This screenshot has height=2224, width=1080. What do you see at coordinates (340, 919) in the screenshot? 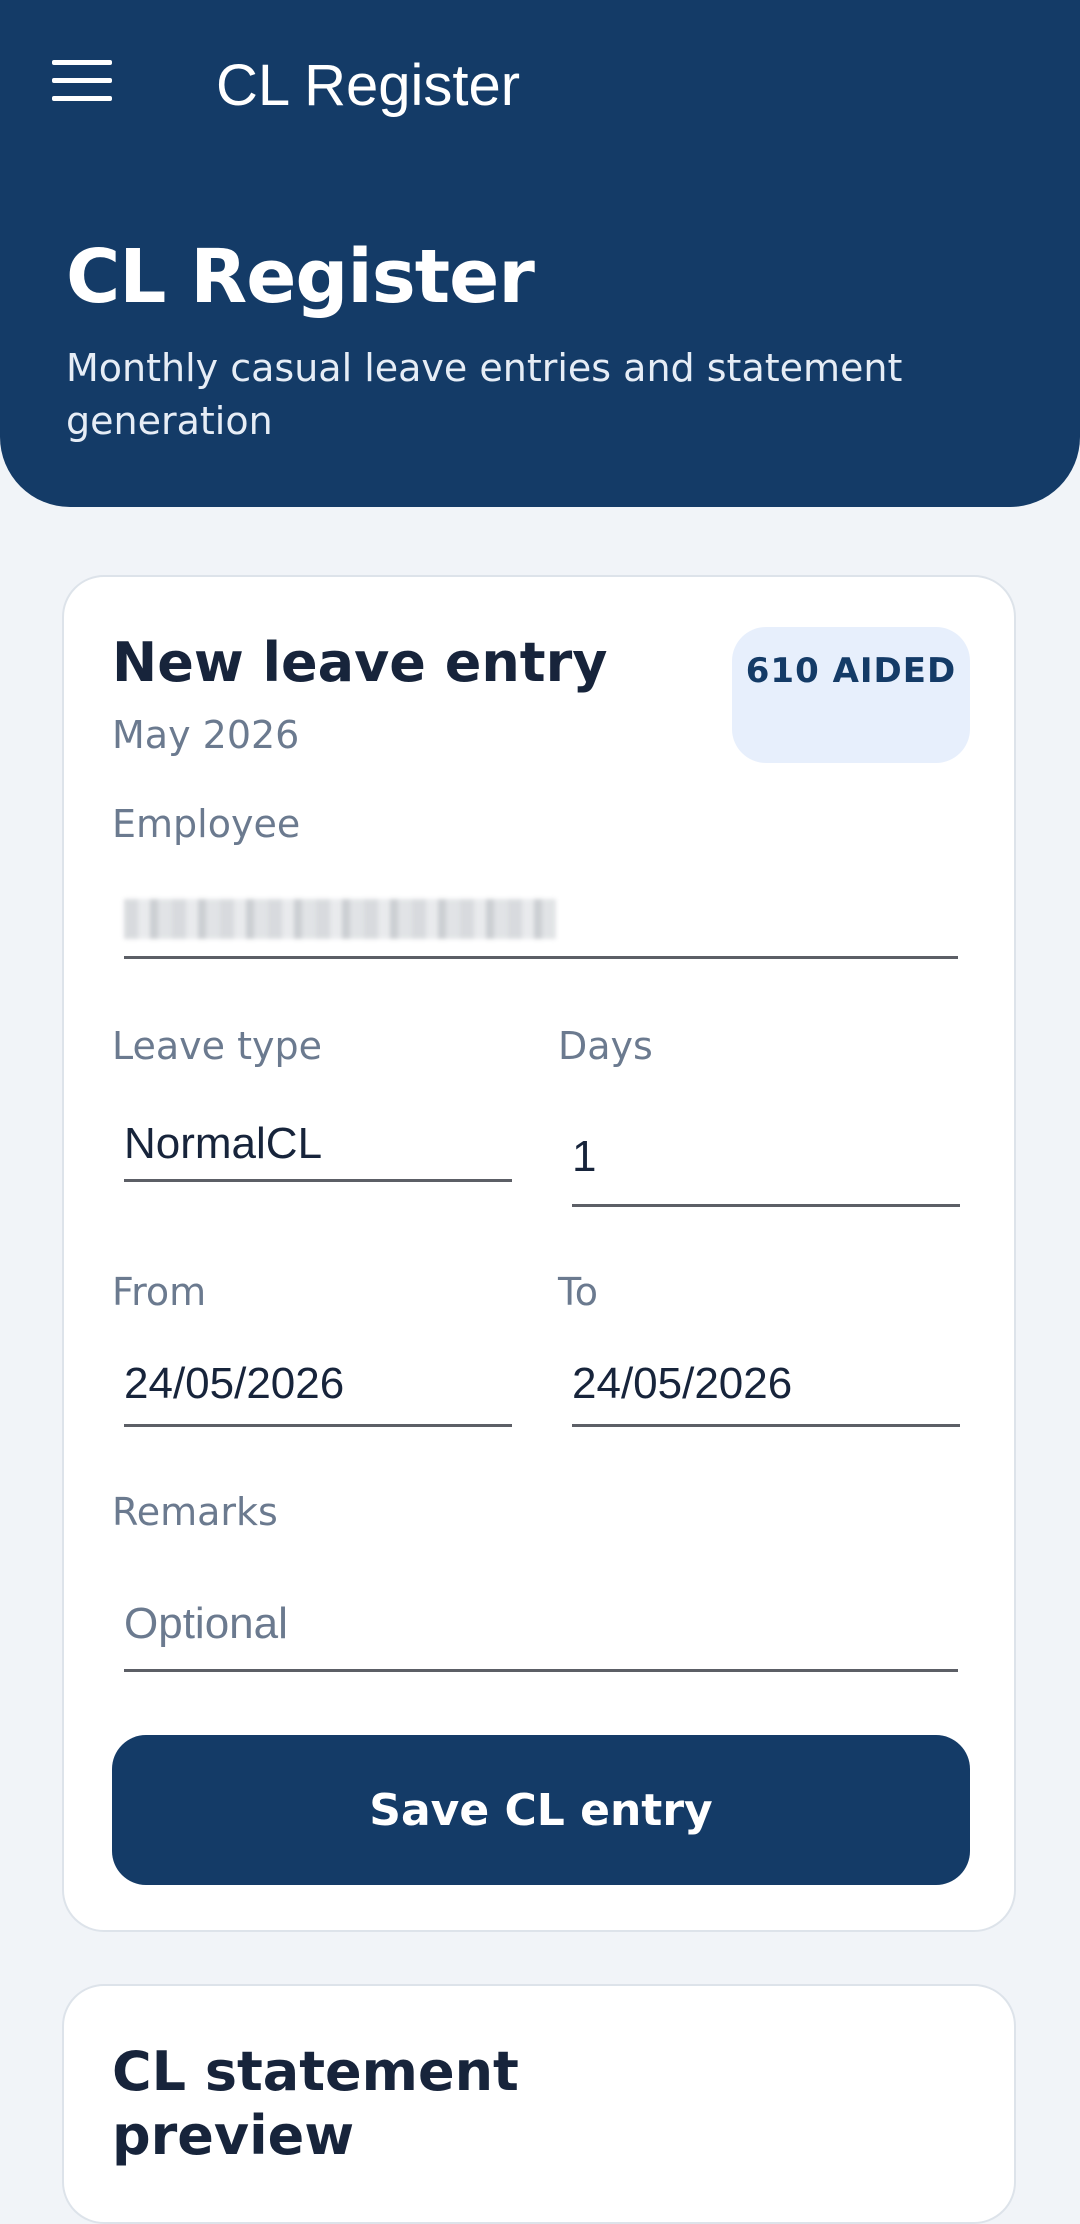
I see `redacted-employee-name` at bounding box center [340, 919].